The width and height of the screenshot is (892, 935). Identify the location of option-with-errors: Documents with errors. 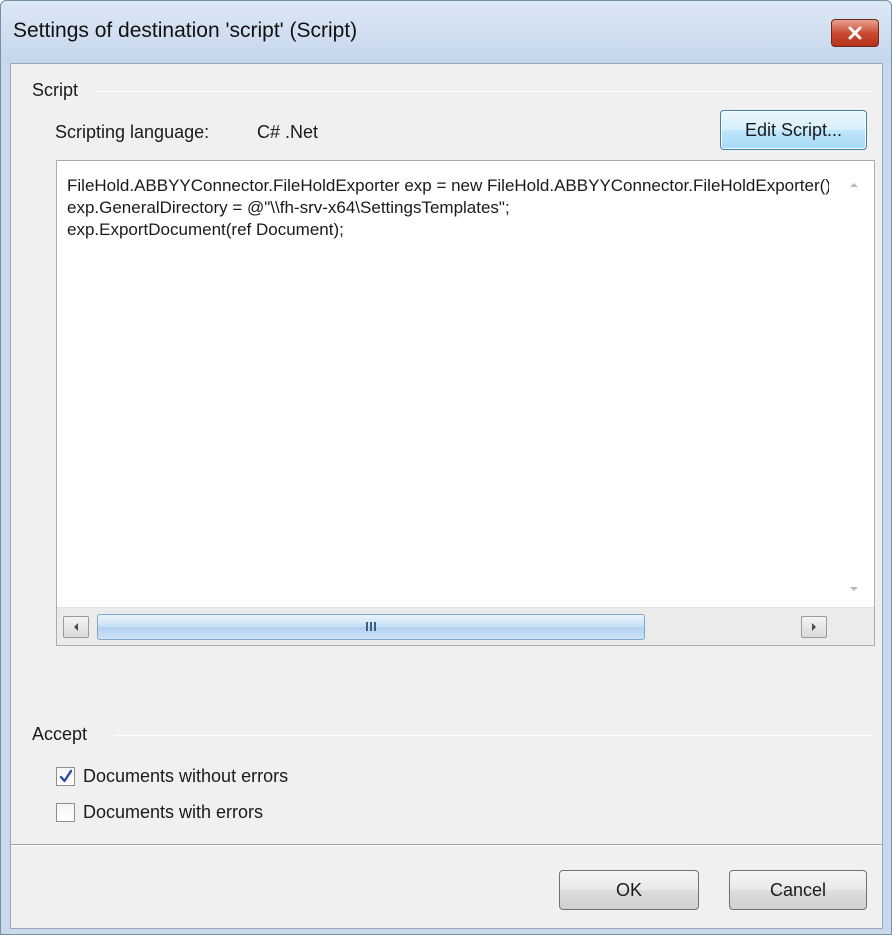
(159, 812).